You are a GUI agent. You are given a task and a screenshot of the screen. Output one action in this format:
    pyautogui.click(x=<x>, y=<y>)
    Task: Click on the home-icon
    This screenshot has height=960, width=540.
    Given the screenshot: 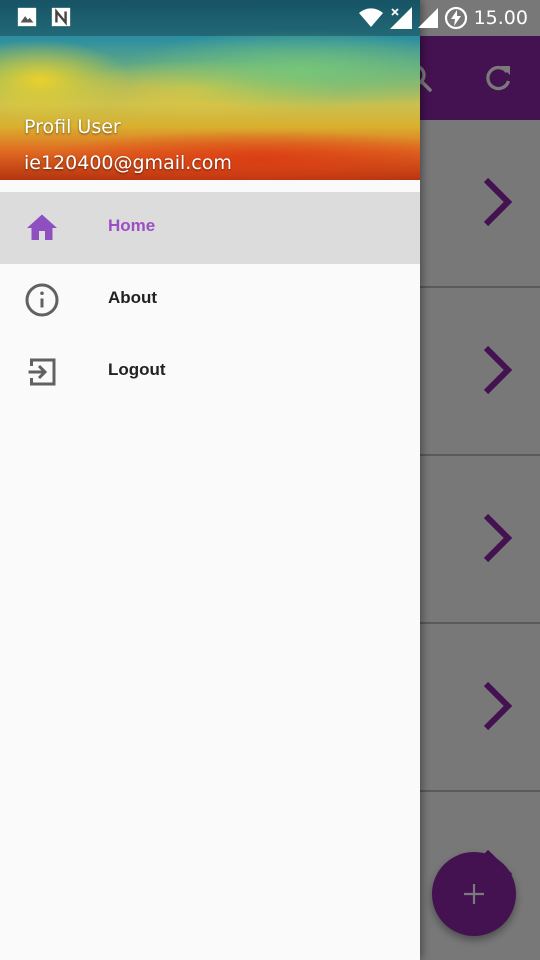 What is the action you would take?
    pyautogui.click(x=42, y=227)
    